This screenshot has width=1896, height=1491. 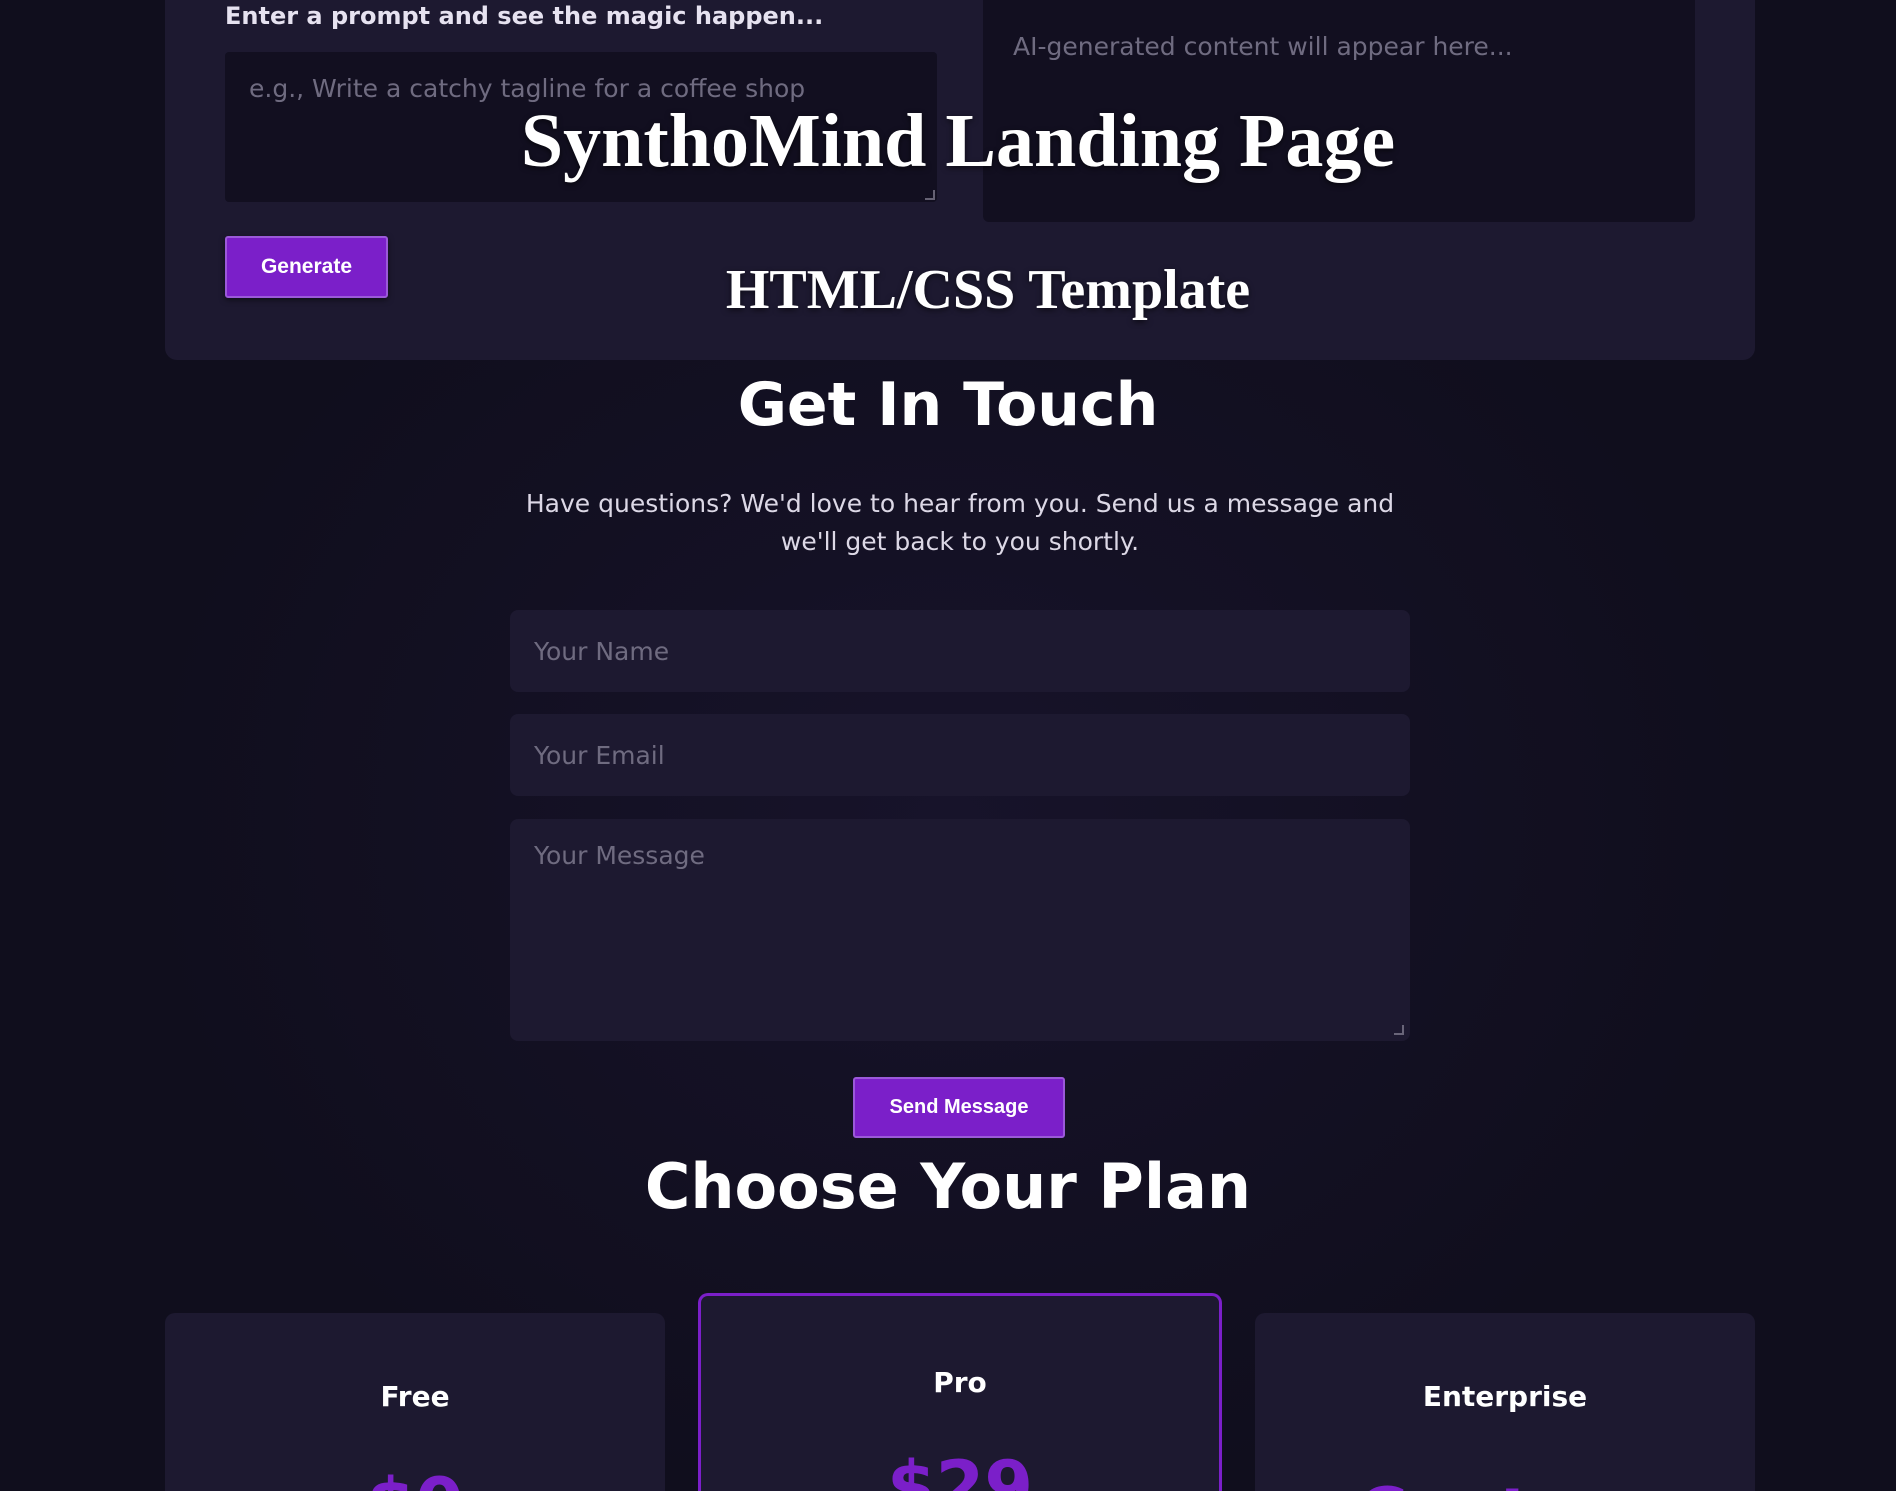 I want to click on pricing-heading: Choose Your Plan, so click(x=948, y=1186).